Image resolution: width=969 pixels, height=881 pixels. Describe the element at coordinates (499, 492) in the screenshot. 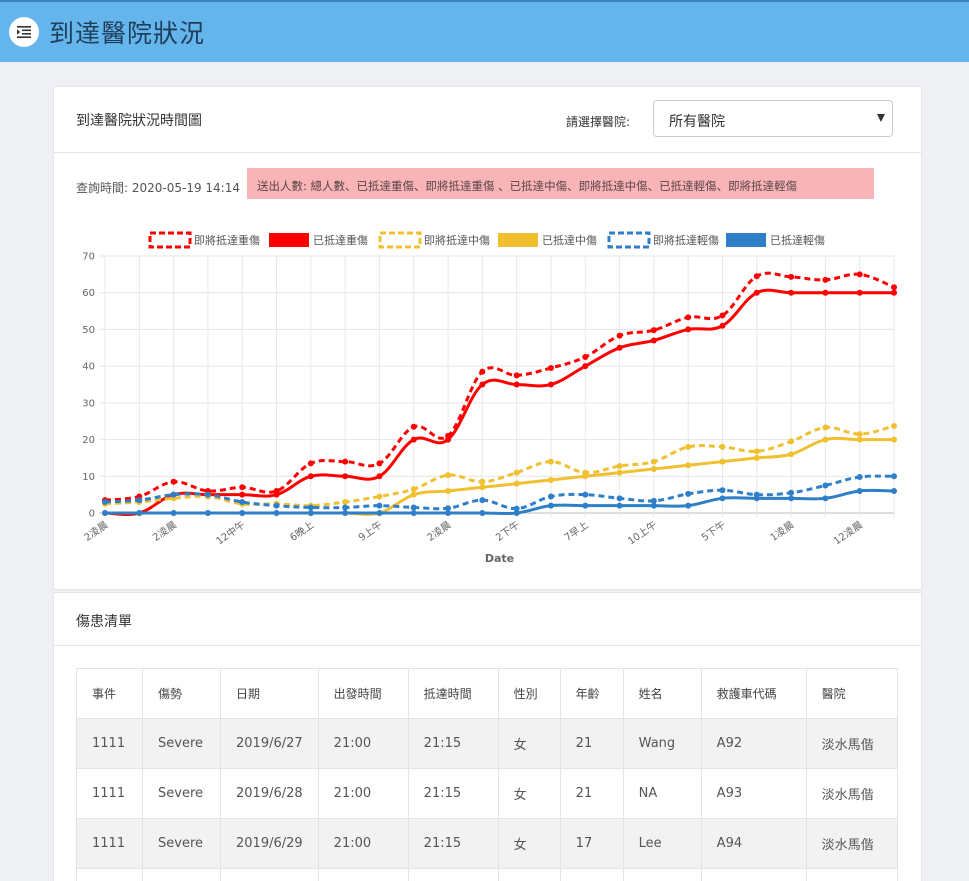

I see `series-line` at that location.